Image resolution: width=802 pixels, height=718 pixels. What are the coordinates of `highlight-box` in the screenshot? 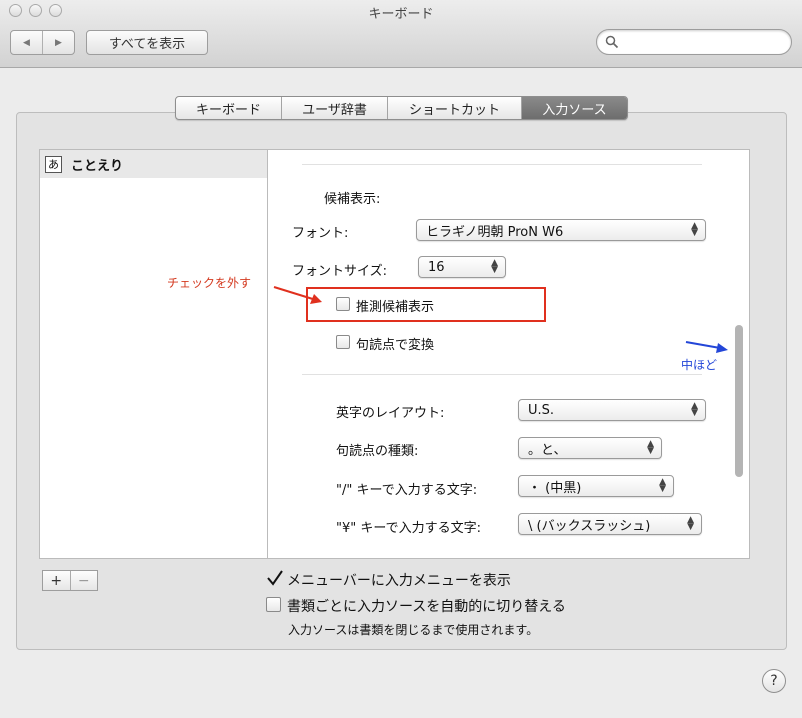 It's located at (426, 304).